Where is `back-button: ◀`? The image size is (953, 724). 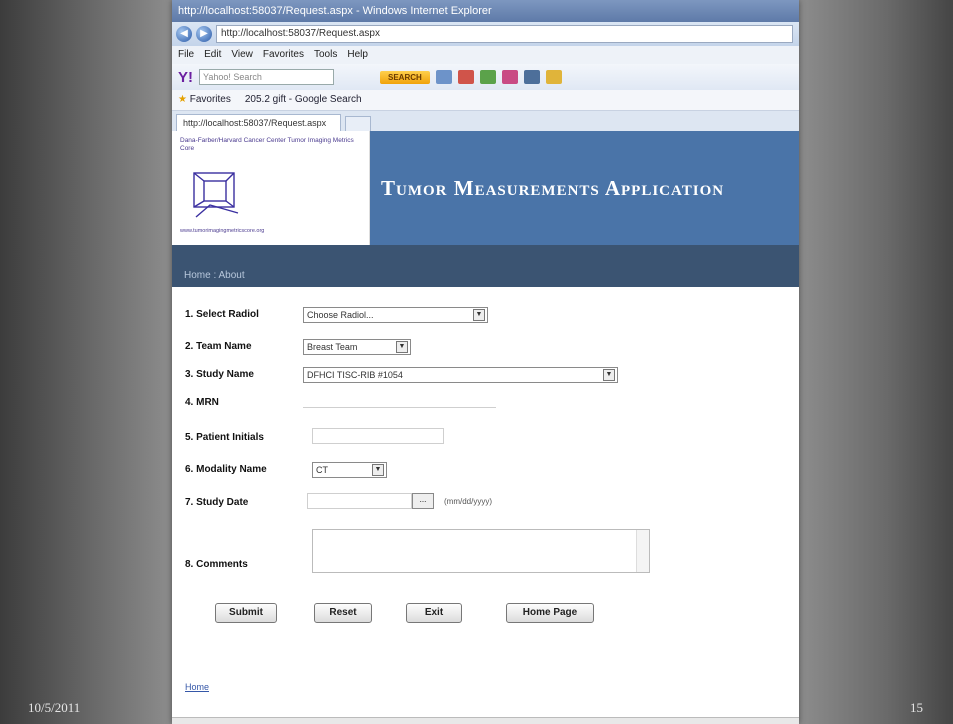
back-button: ◀ is located at coordinates (184, 34).